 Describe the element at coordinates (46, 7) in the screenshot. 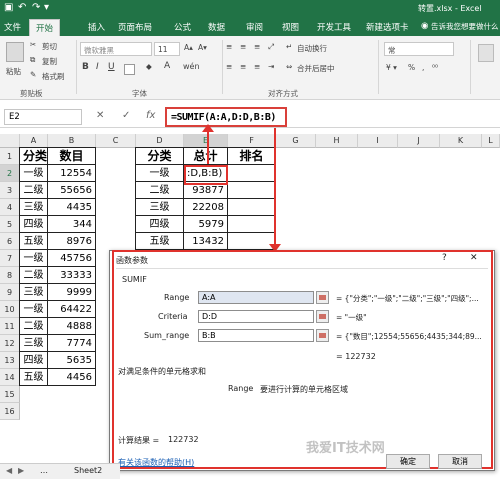

I see `quick-access-dropdown-icon: ▾` at that location.